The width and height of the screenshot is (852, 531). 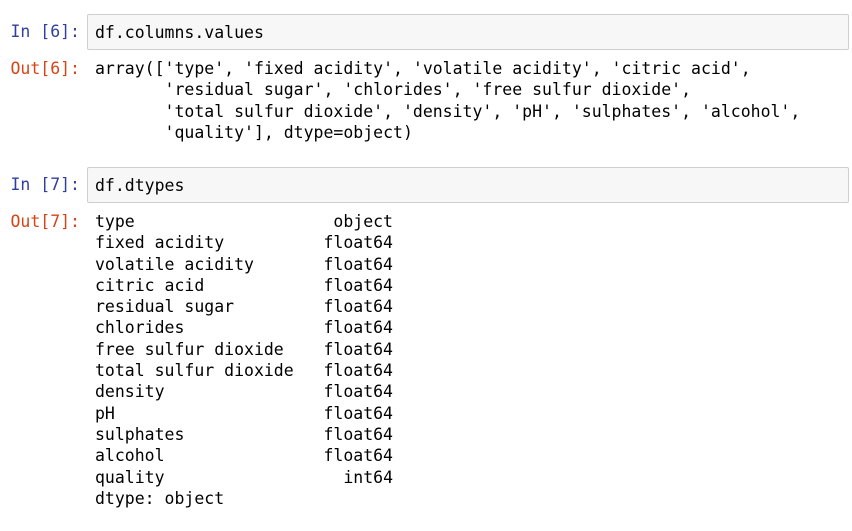 I want to click on code-input-6: df.columns.values, so click(x=468, y=32).